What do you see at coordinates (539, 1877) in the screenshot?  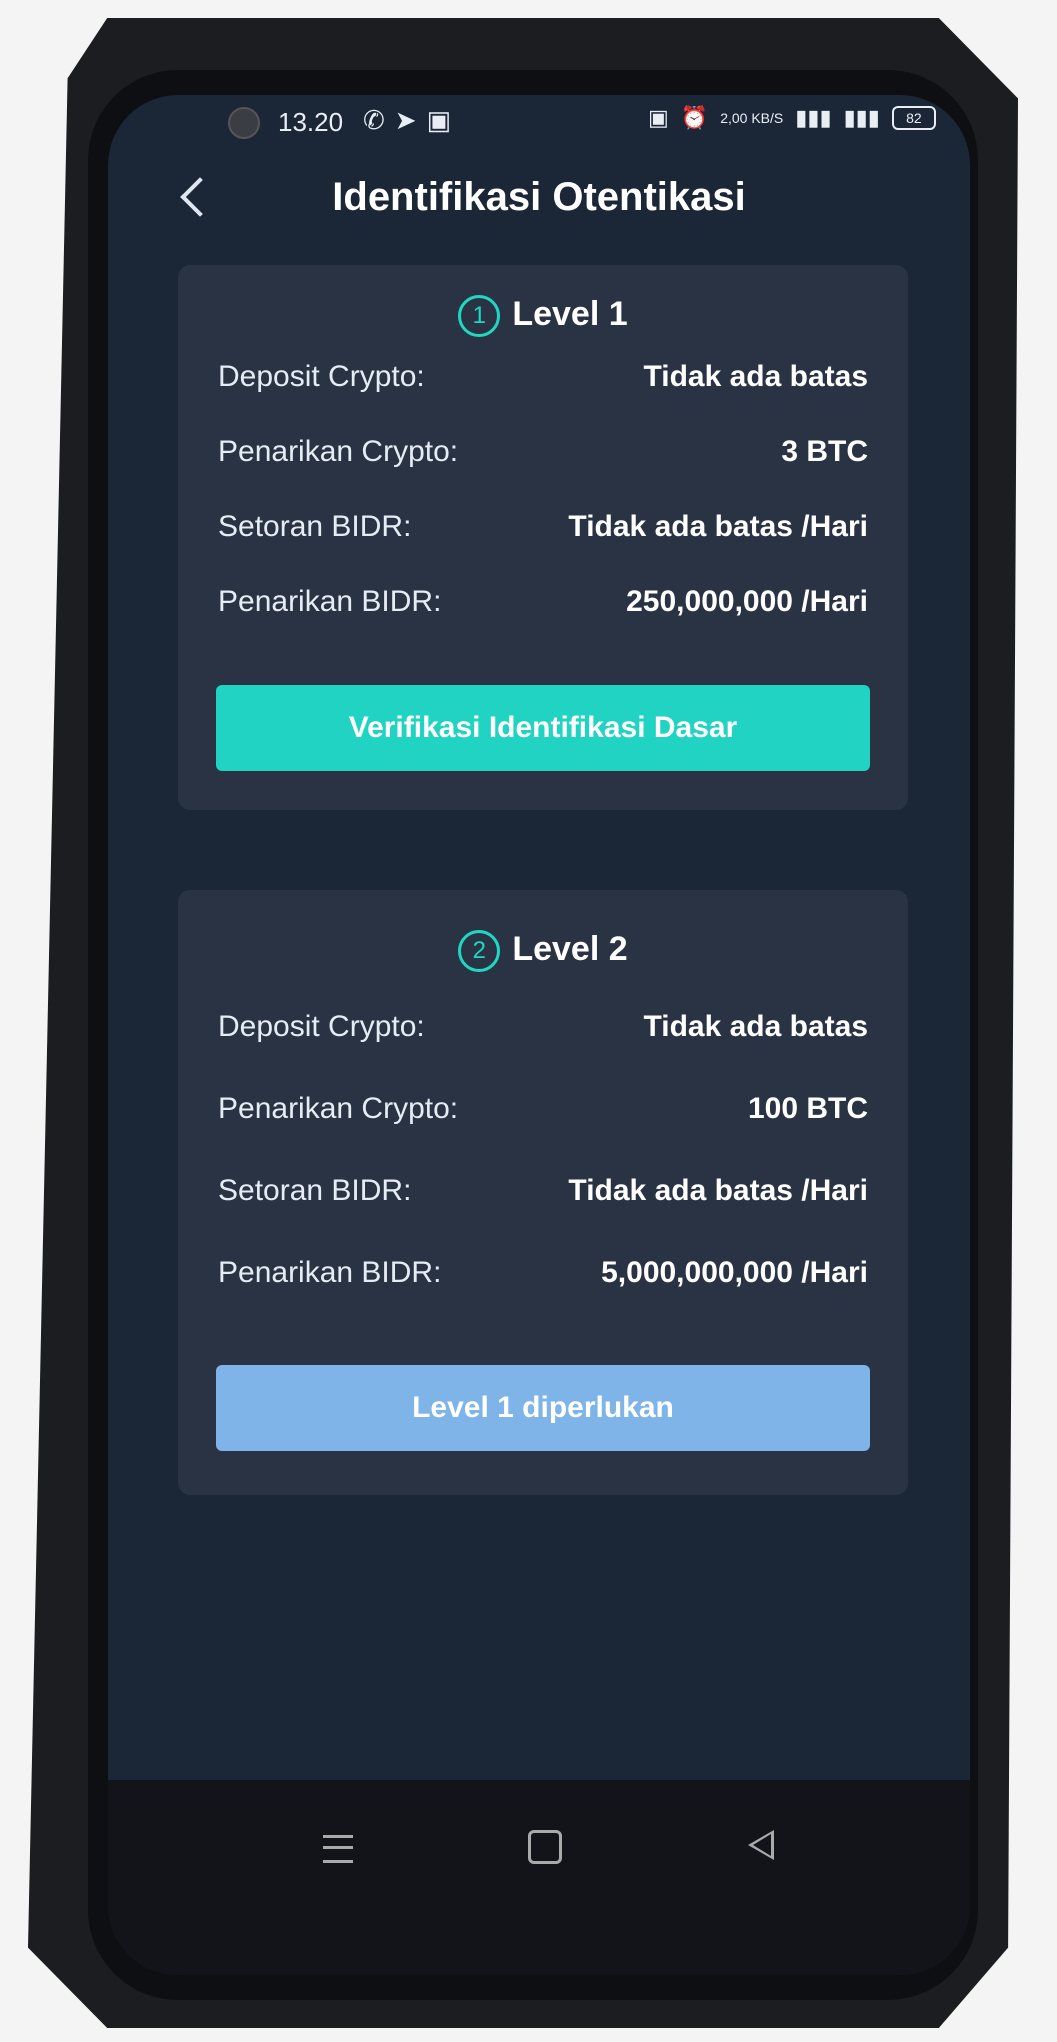 I see `system-nav-bar` at bounding box center [539, 1877].